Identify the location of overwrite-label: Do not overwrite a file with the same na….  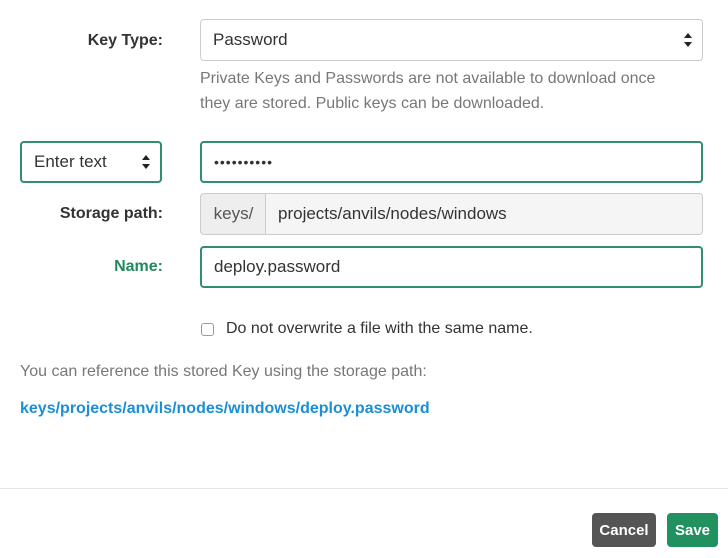
(379, 329).